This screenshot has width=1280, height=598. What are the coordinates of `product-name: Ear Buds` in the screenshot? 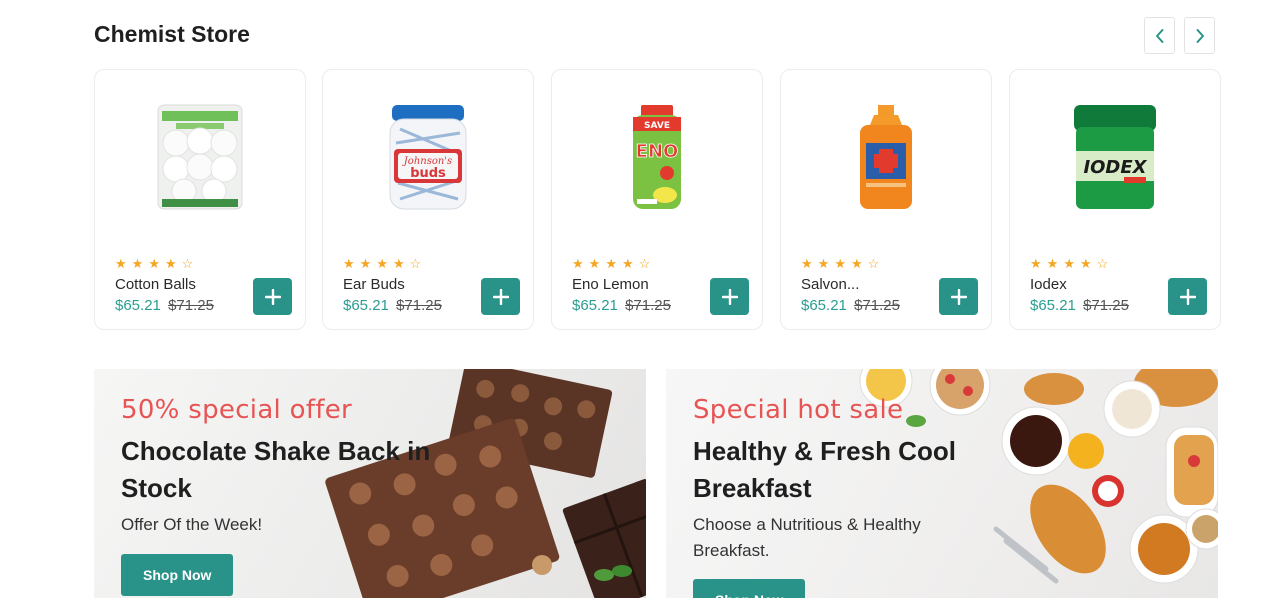 It's located at (374, 284).